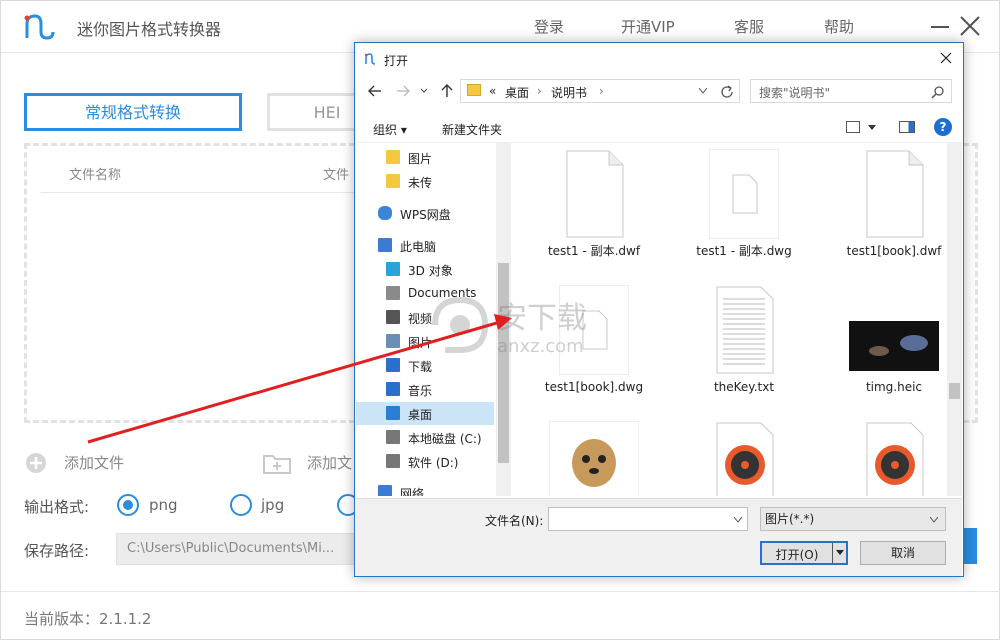 This screenshot has height=640, width=1000. Describe the element at coordinates (907, 127) in the screenshot. I see `preview-pane-icon` at that location.